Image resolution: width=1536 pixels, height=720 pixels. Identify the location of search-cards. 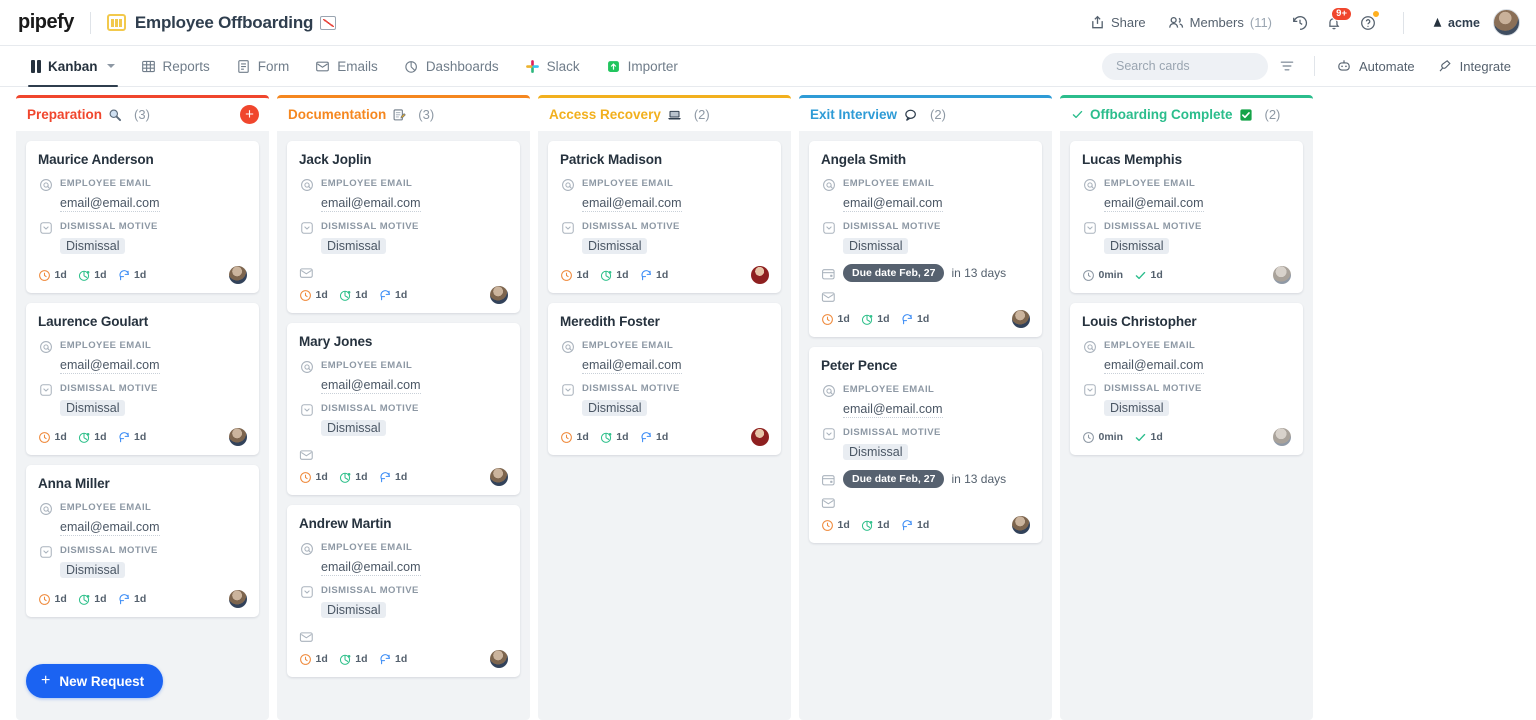
(1190, 66).